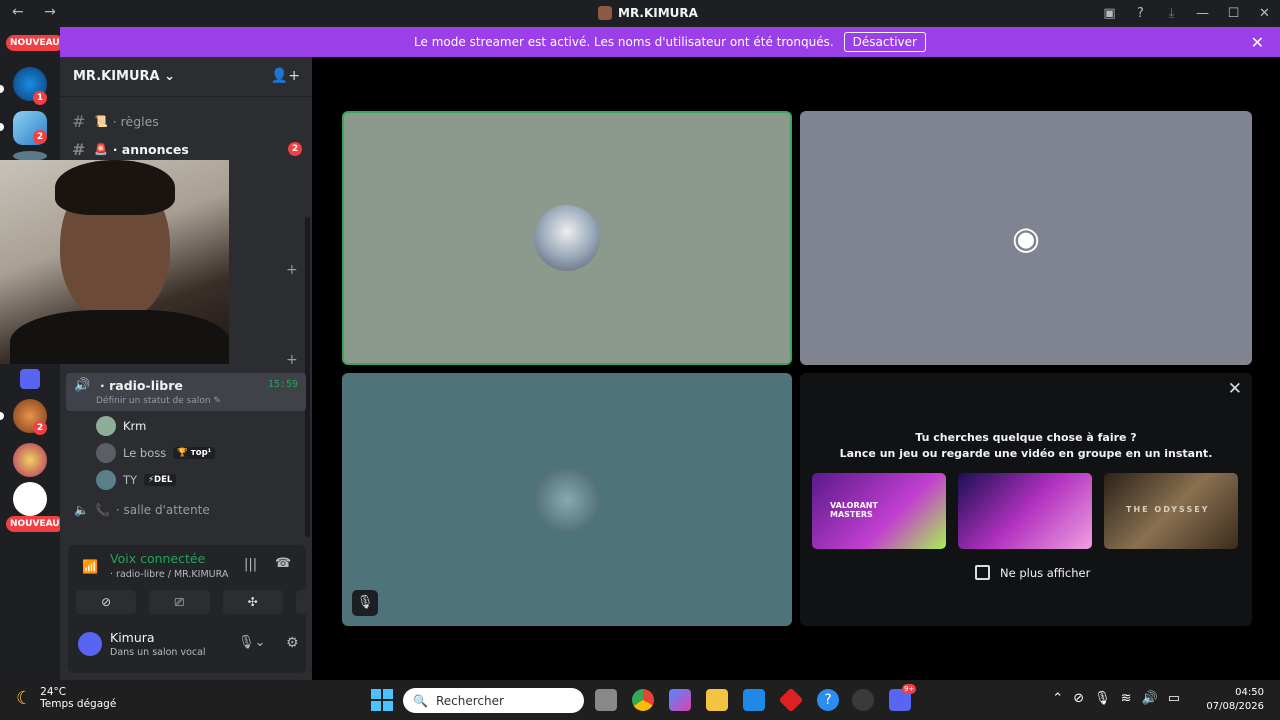 The width and height of the screenshot is (1280, 720). Describe the element at coordinates (285, 76) in the screenshot. I see `add-member-icon: 👤+` at that location.